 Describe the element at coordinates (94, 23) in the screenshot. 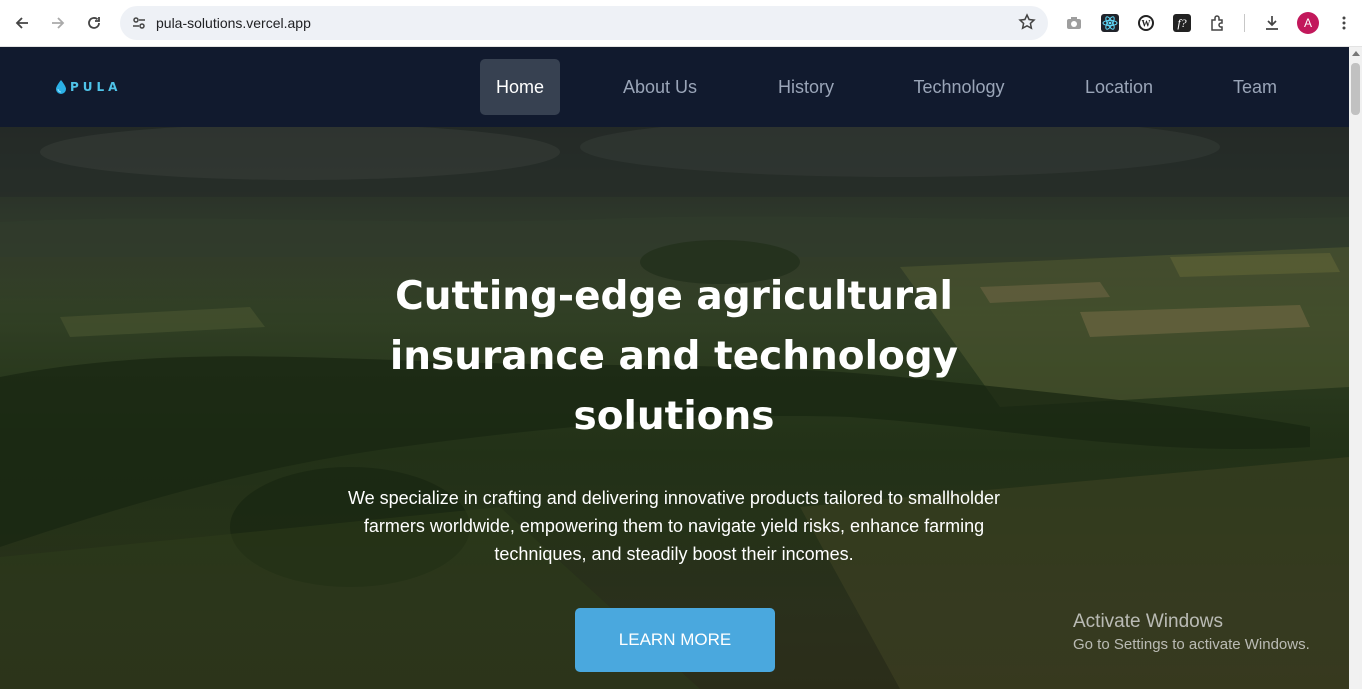

I see `reload-icon` at that location.